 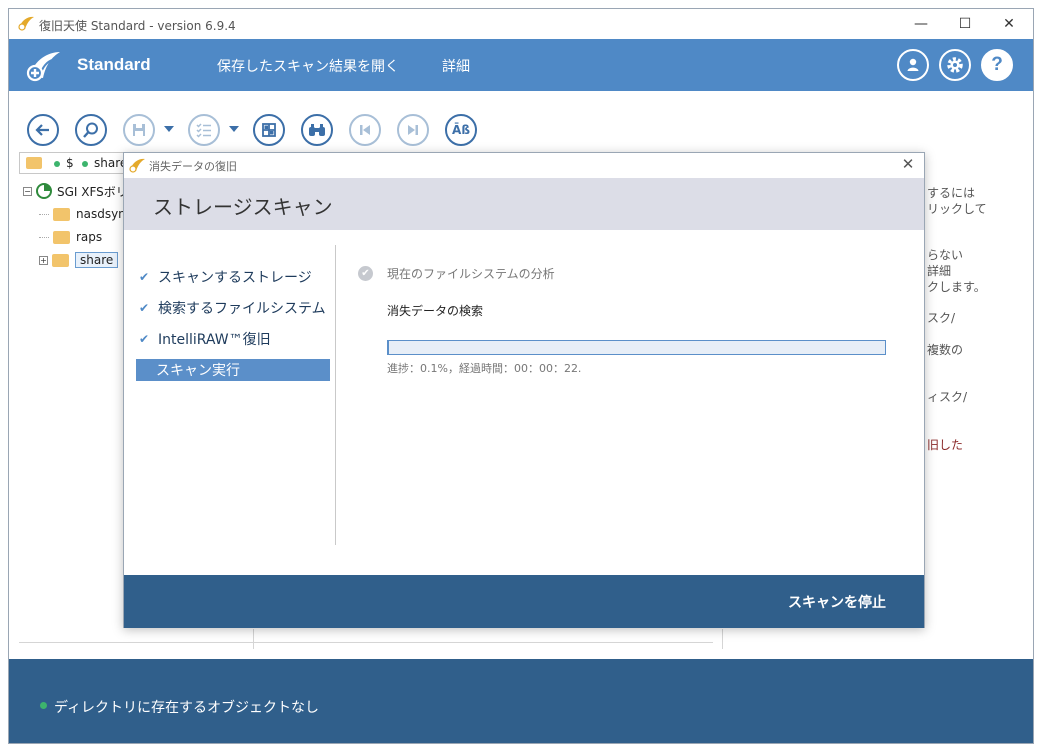 I want to click on collapse-icon: −, so click(x=27, y=191).